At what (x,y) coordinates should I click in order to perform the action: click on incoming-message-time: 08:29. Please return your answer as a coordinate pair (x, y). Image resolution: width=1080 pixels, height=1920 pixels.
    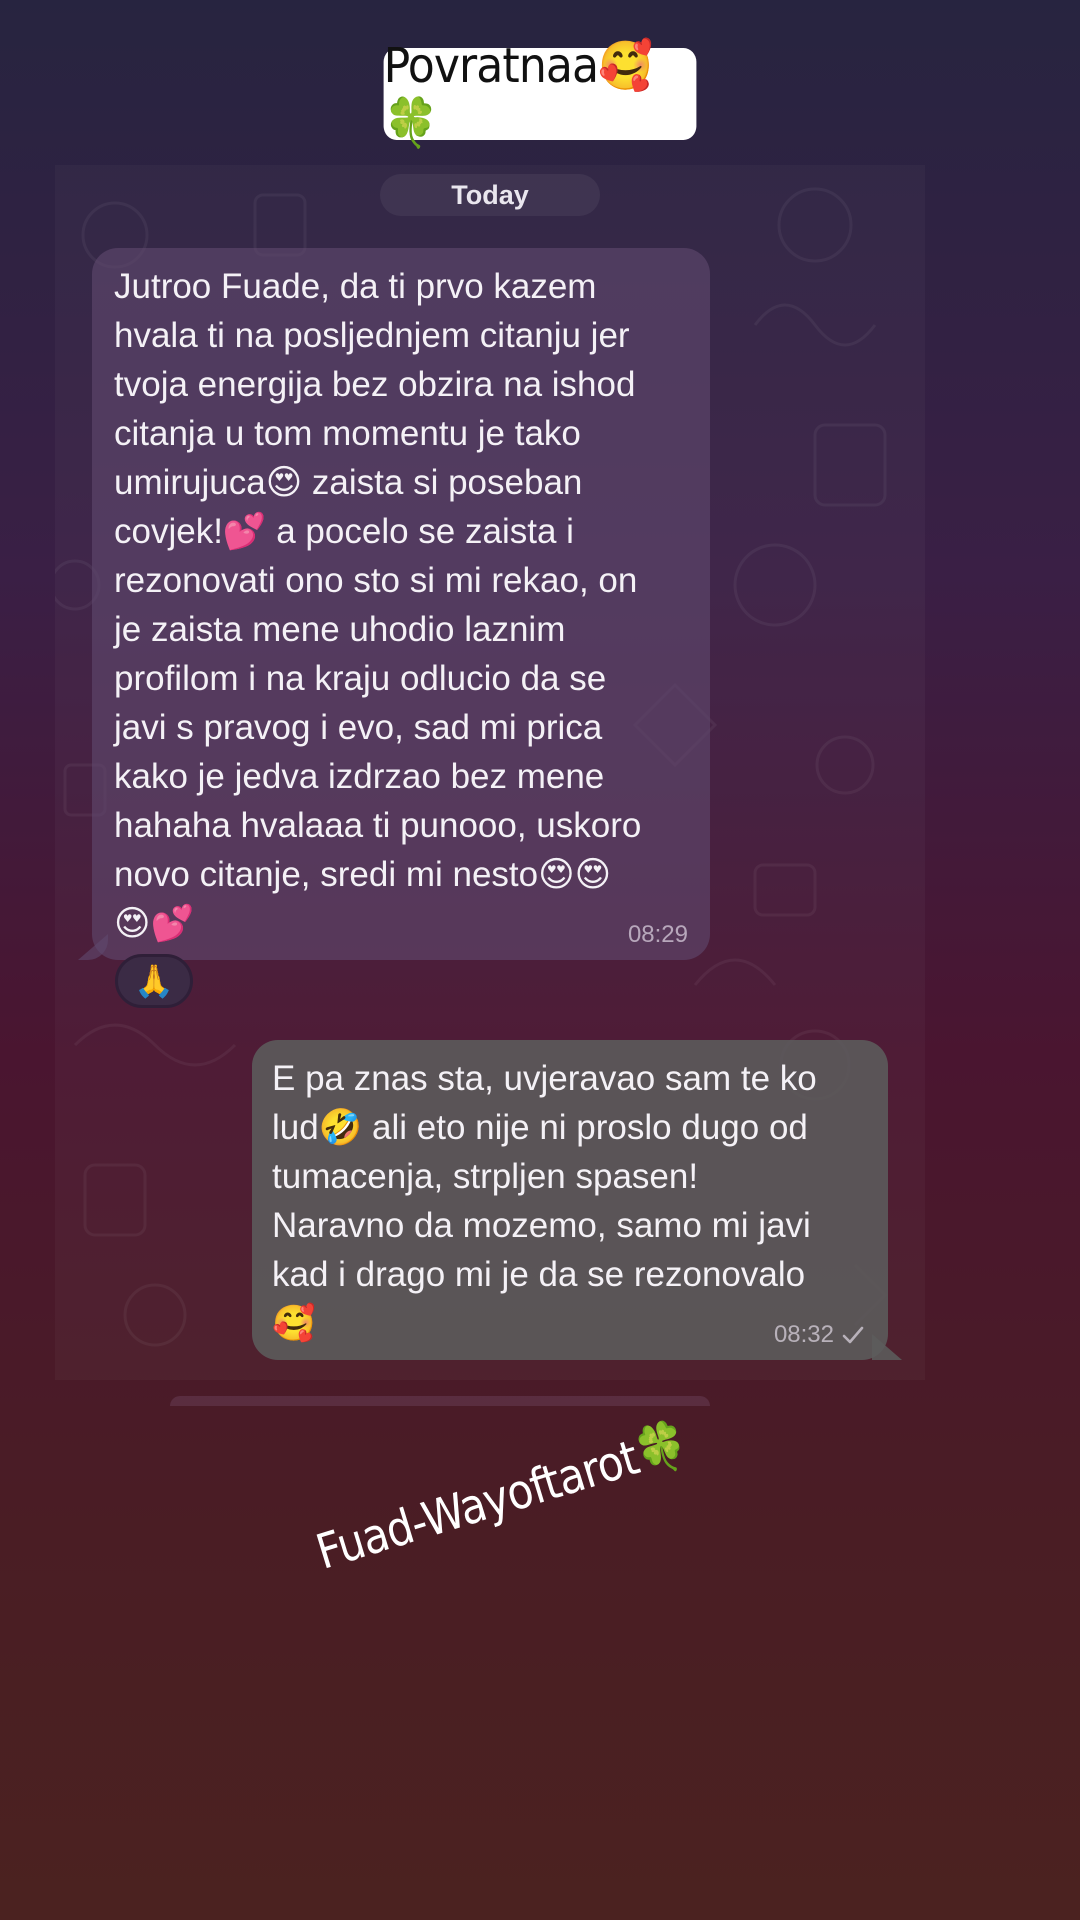
    Looking at the image, I should click on (658, 935).